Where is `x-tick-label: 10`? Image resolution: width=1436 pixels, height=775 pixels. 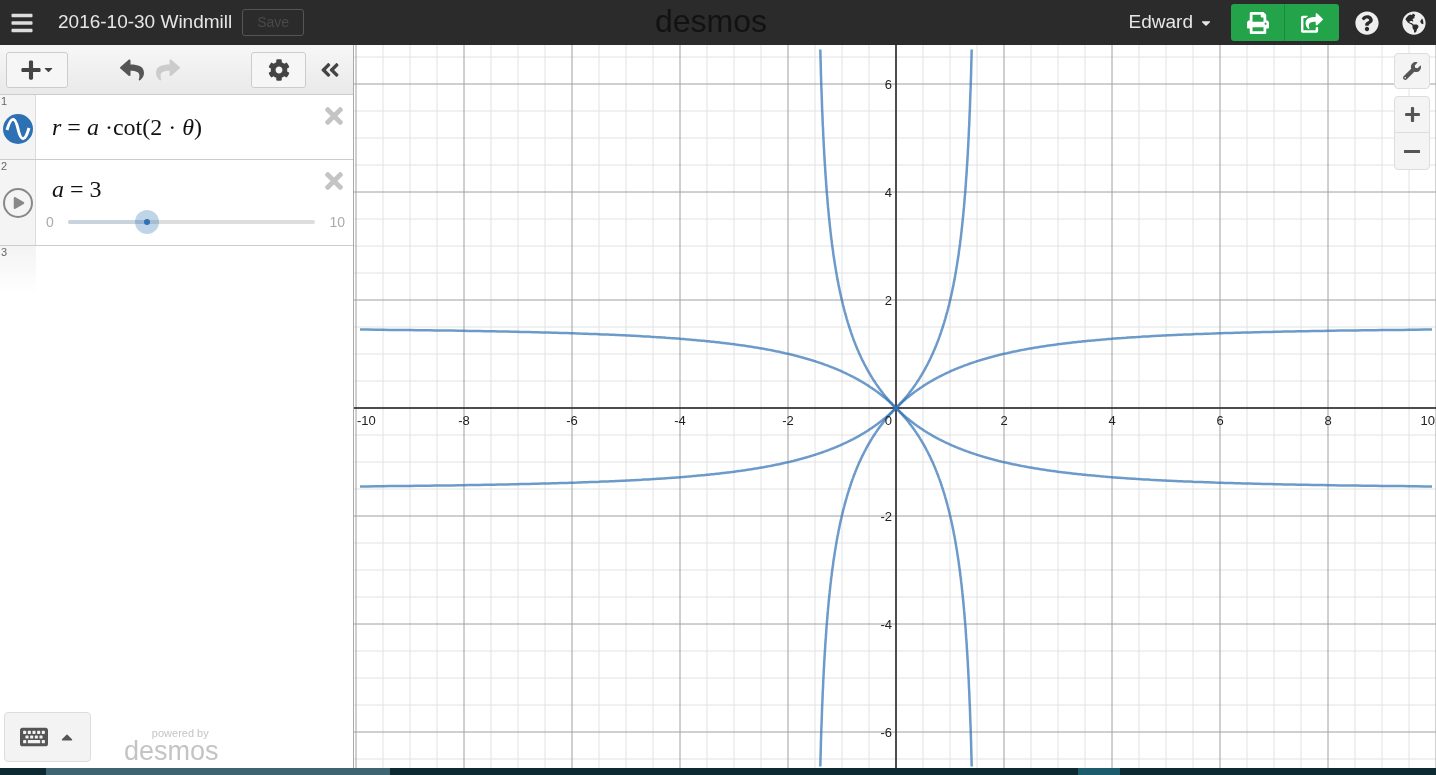
x-tick-label: 10 is located at coordinates (1427, 420).